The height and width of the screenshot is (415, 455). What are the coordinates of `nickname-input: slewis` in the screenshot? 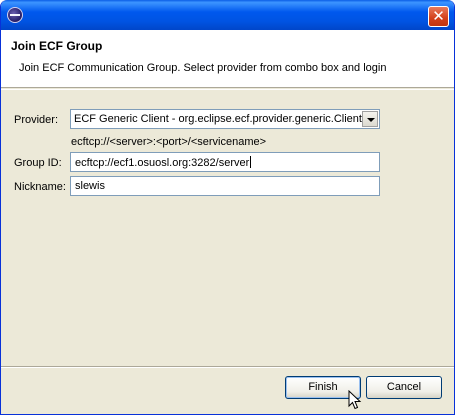 It's located at (225, 186).